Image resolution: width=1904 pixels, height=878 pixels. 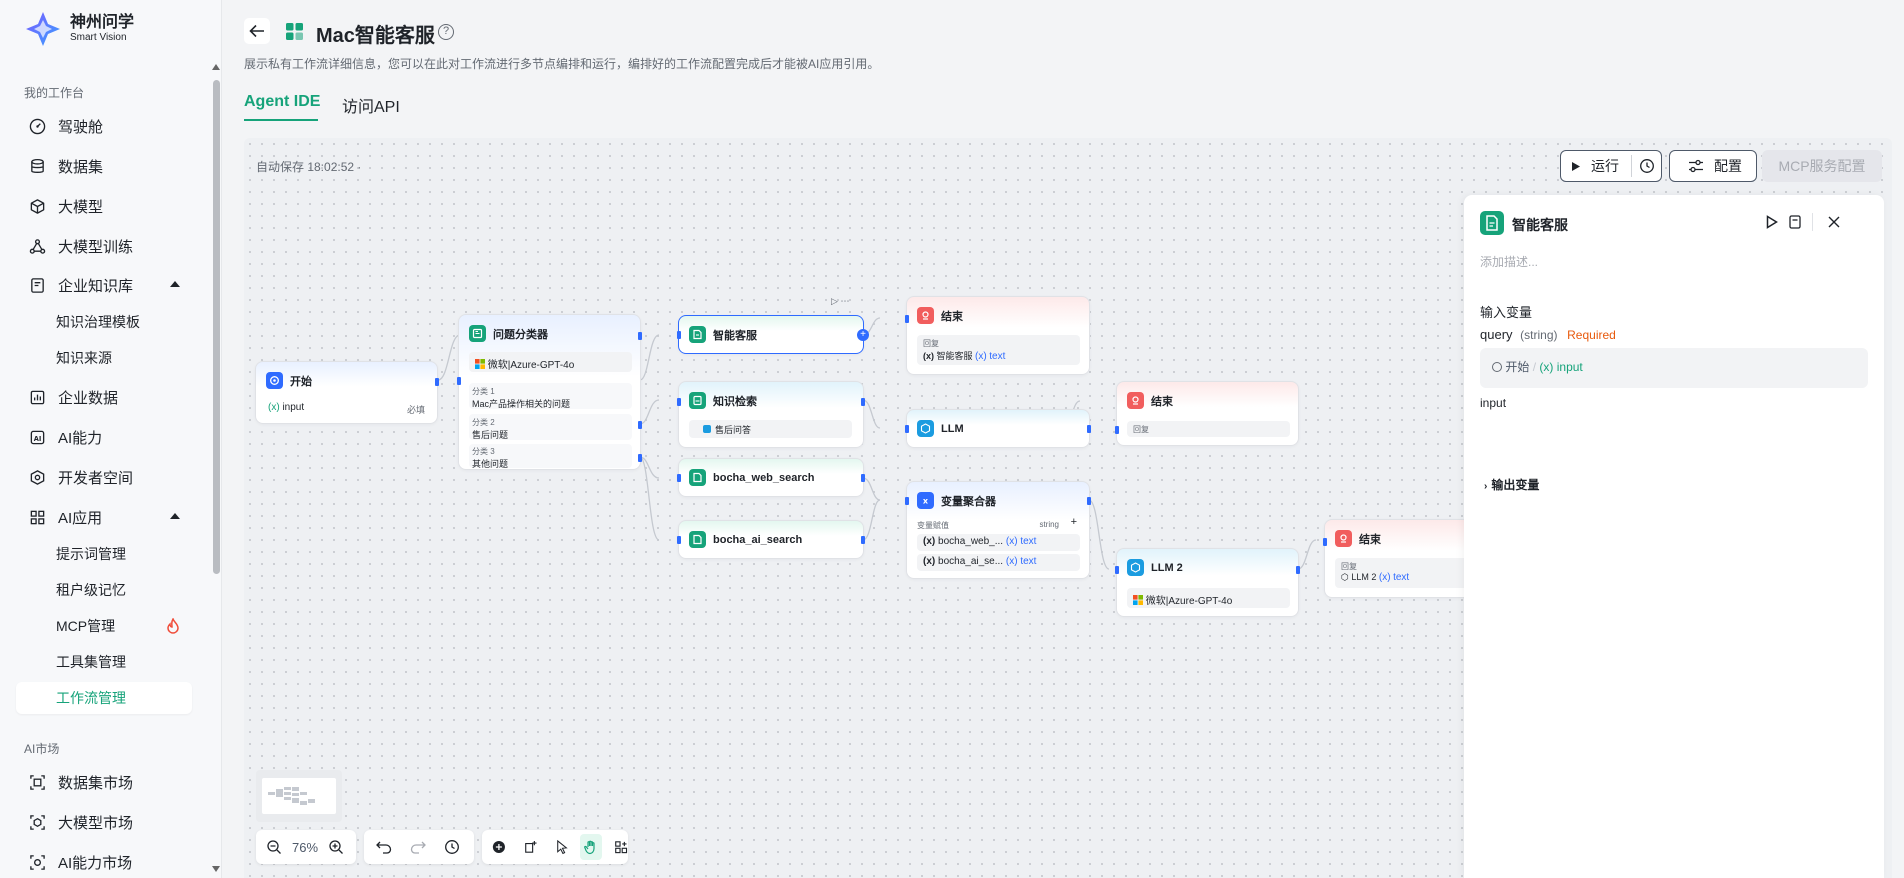 I want to click on add-note-icon, so click(x=531, y=847).